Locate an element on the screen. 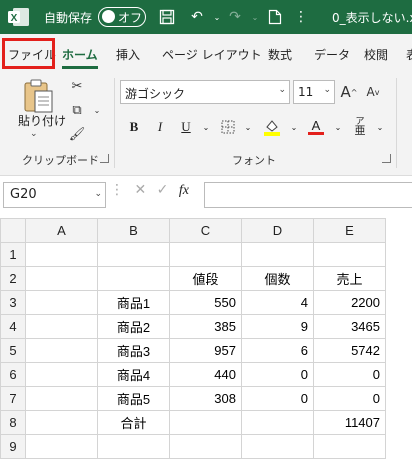 The height and width of the screenshot is (459, 412). cell: 商品3 is located at coordinates (133, 350).